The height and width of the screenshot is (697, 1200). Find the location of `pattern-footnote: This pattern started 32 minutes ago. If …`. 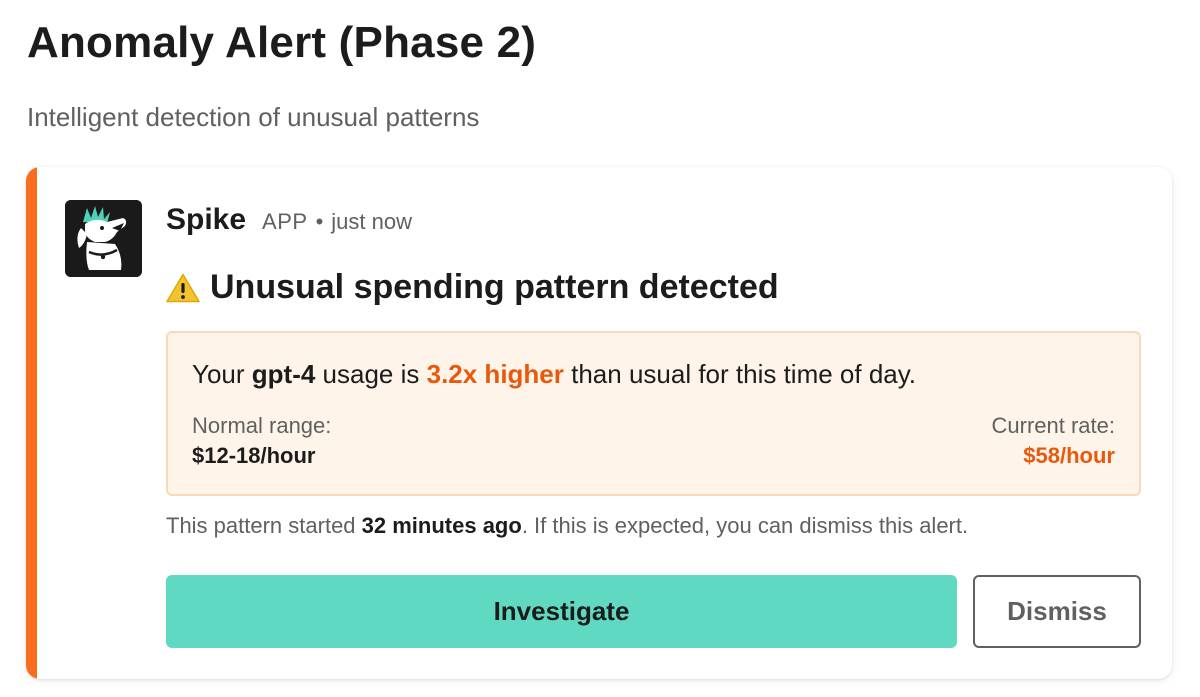

pattern-footnote: This pattern started 32 minutes ago. If … is located at coordinates (567, 526).